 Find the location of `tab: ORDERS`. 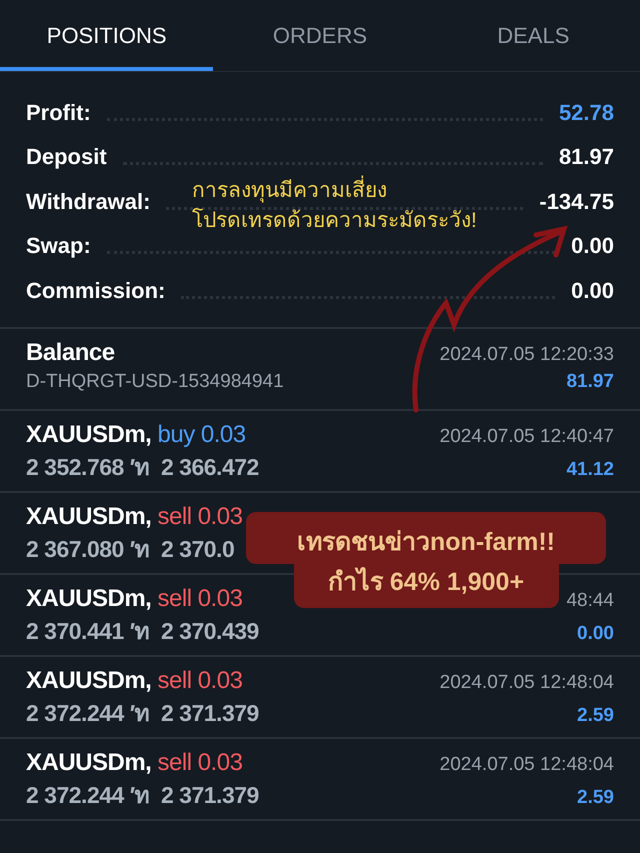

tab: ORDERS is located at coordinates (320, 35).